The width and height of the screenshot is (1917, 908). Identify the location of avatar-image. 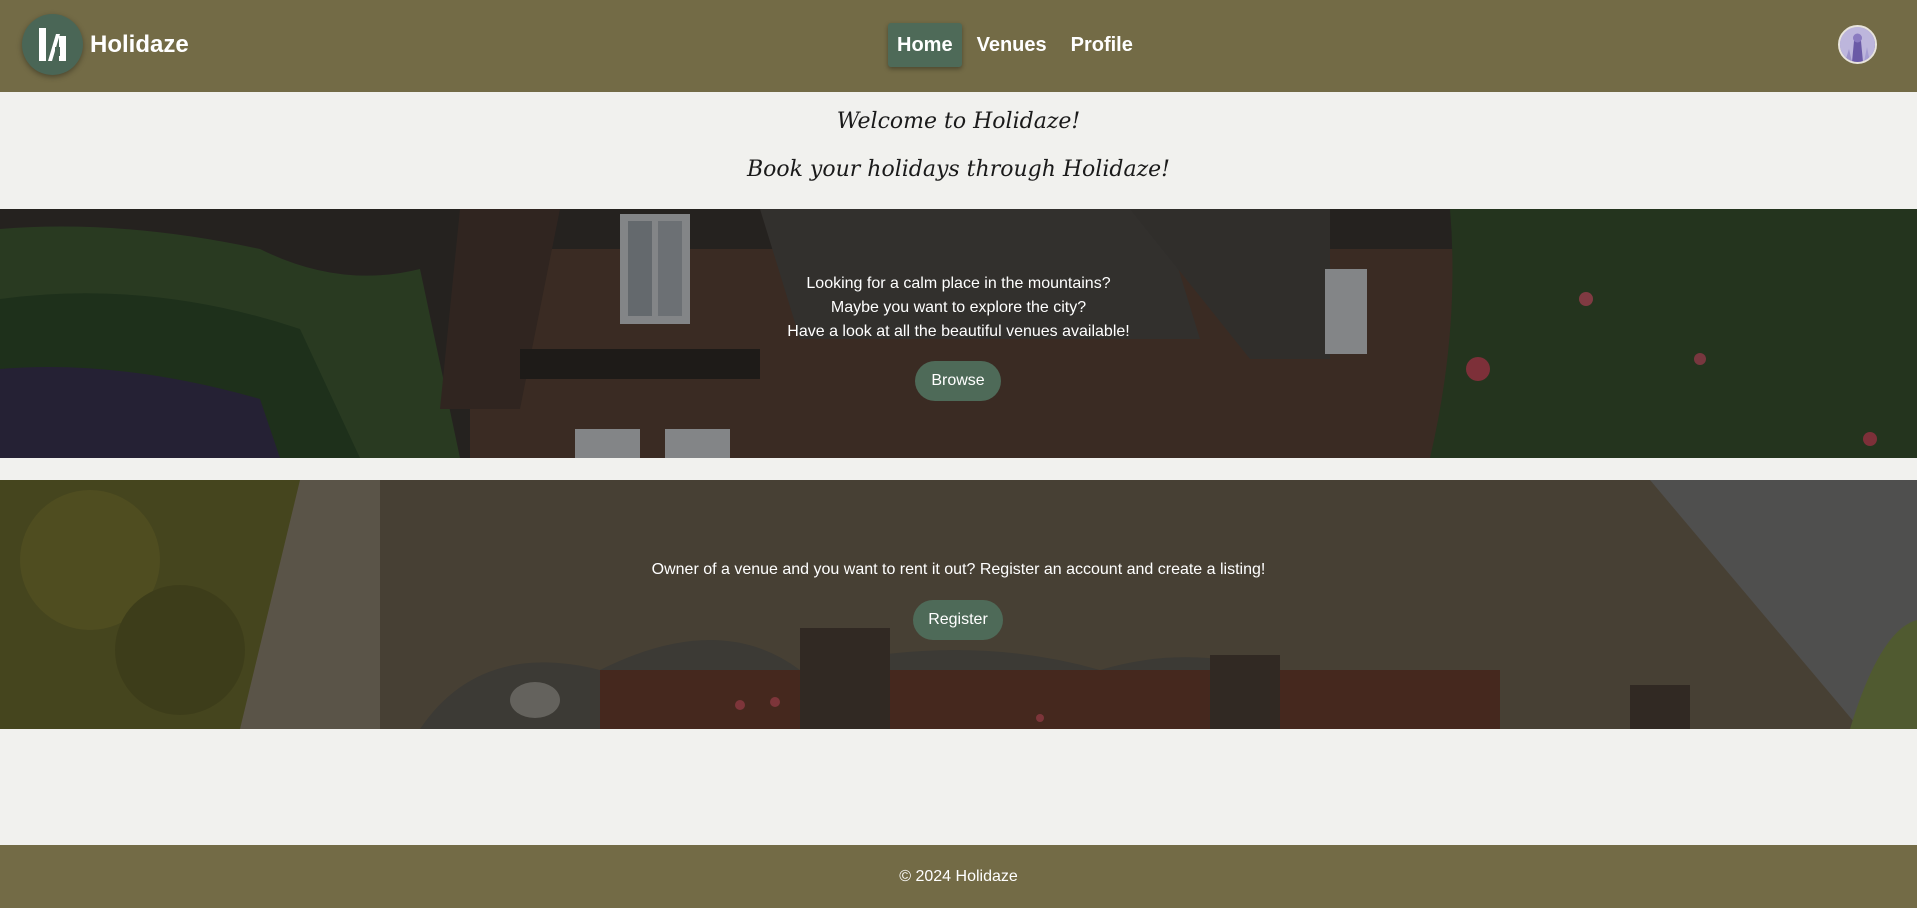
(1857, 44).